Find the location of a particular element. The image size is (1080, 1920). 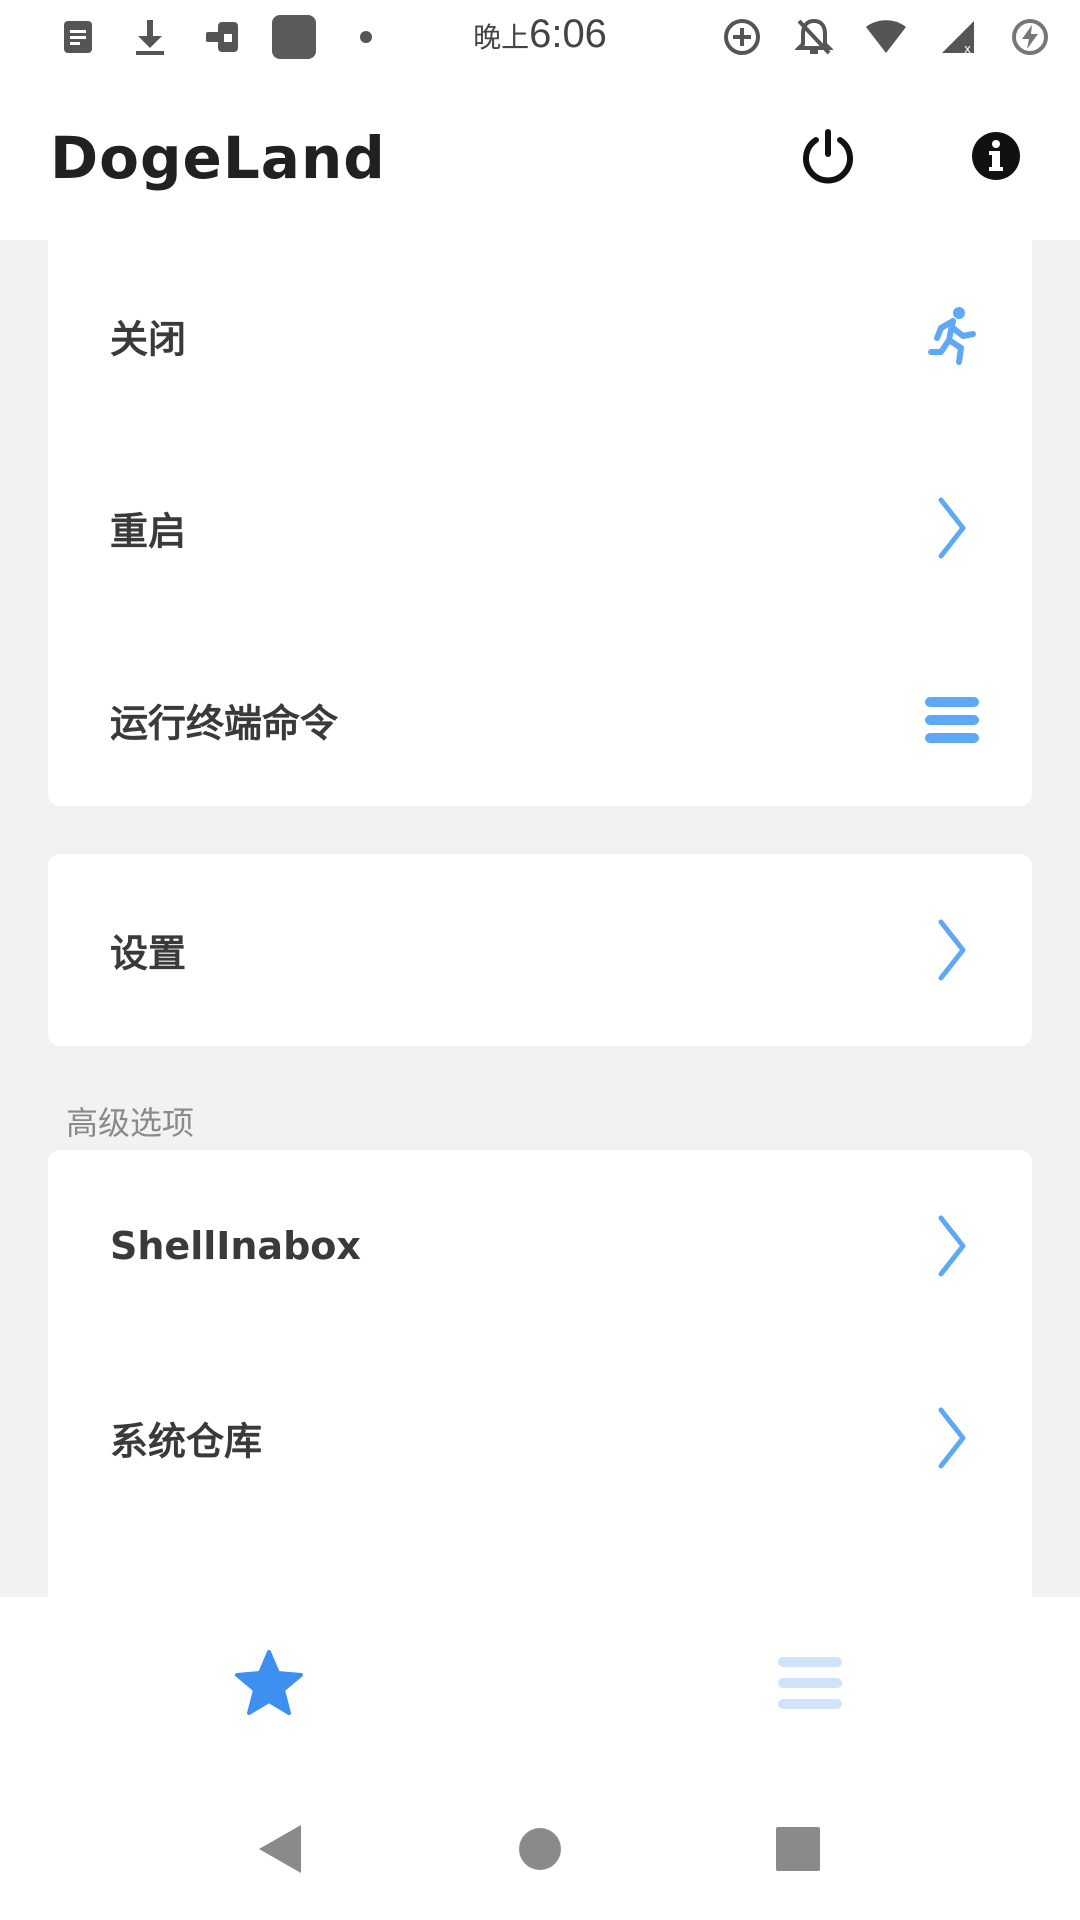

section-header-advanced: 高级选项 is located at coordinates (130, 1123).